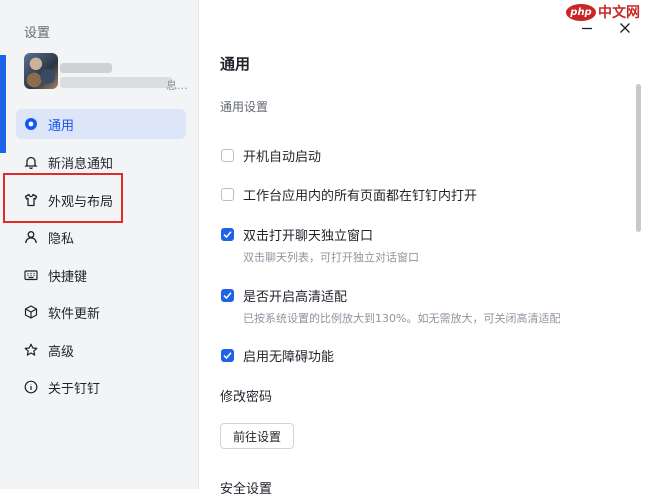 The height and width of the screenshot is (497, 650). Describe the element at coordinates (360, 196) in the screenshot. I see `option-label: 工作台应用内的所有页面都在钉钉内打开` at that location.